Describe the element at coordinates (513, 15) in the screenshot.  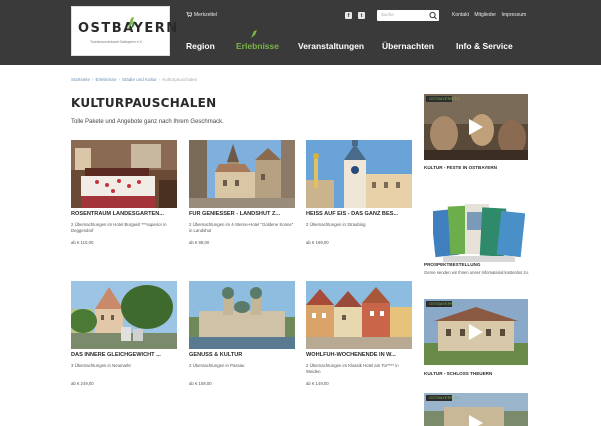
I see `top-link-impressum: Impressum` at that location.